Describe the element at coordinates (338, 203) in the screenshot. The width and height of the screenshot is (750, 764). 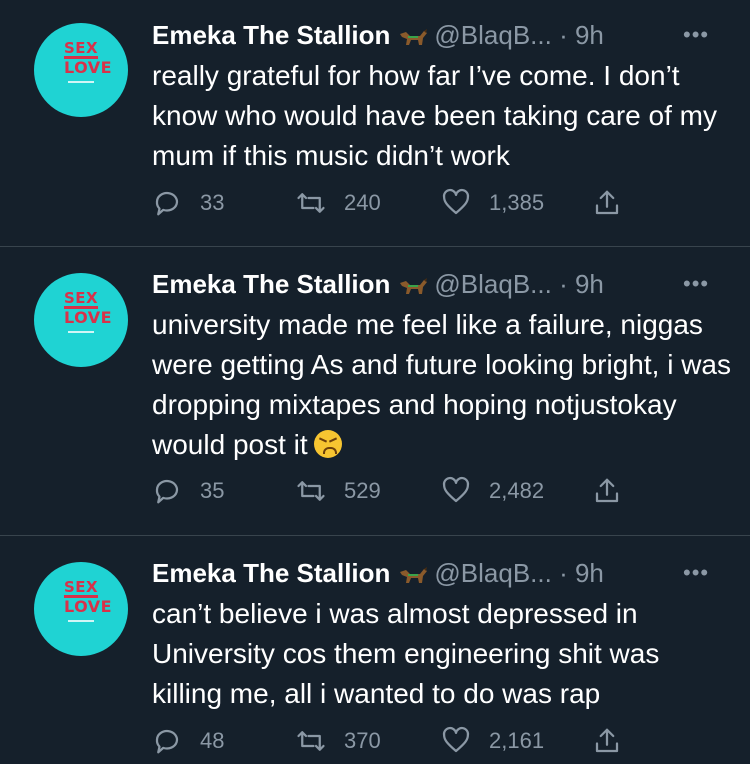
I see `retweet-button: 240` at that location.